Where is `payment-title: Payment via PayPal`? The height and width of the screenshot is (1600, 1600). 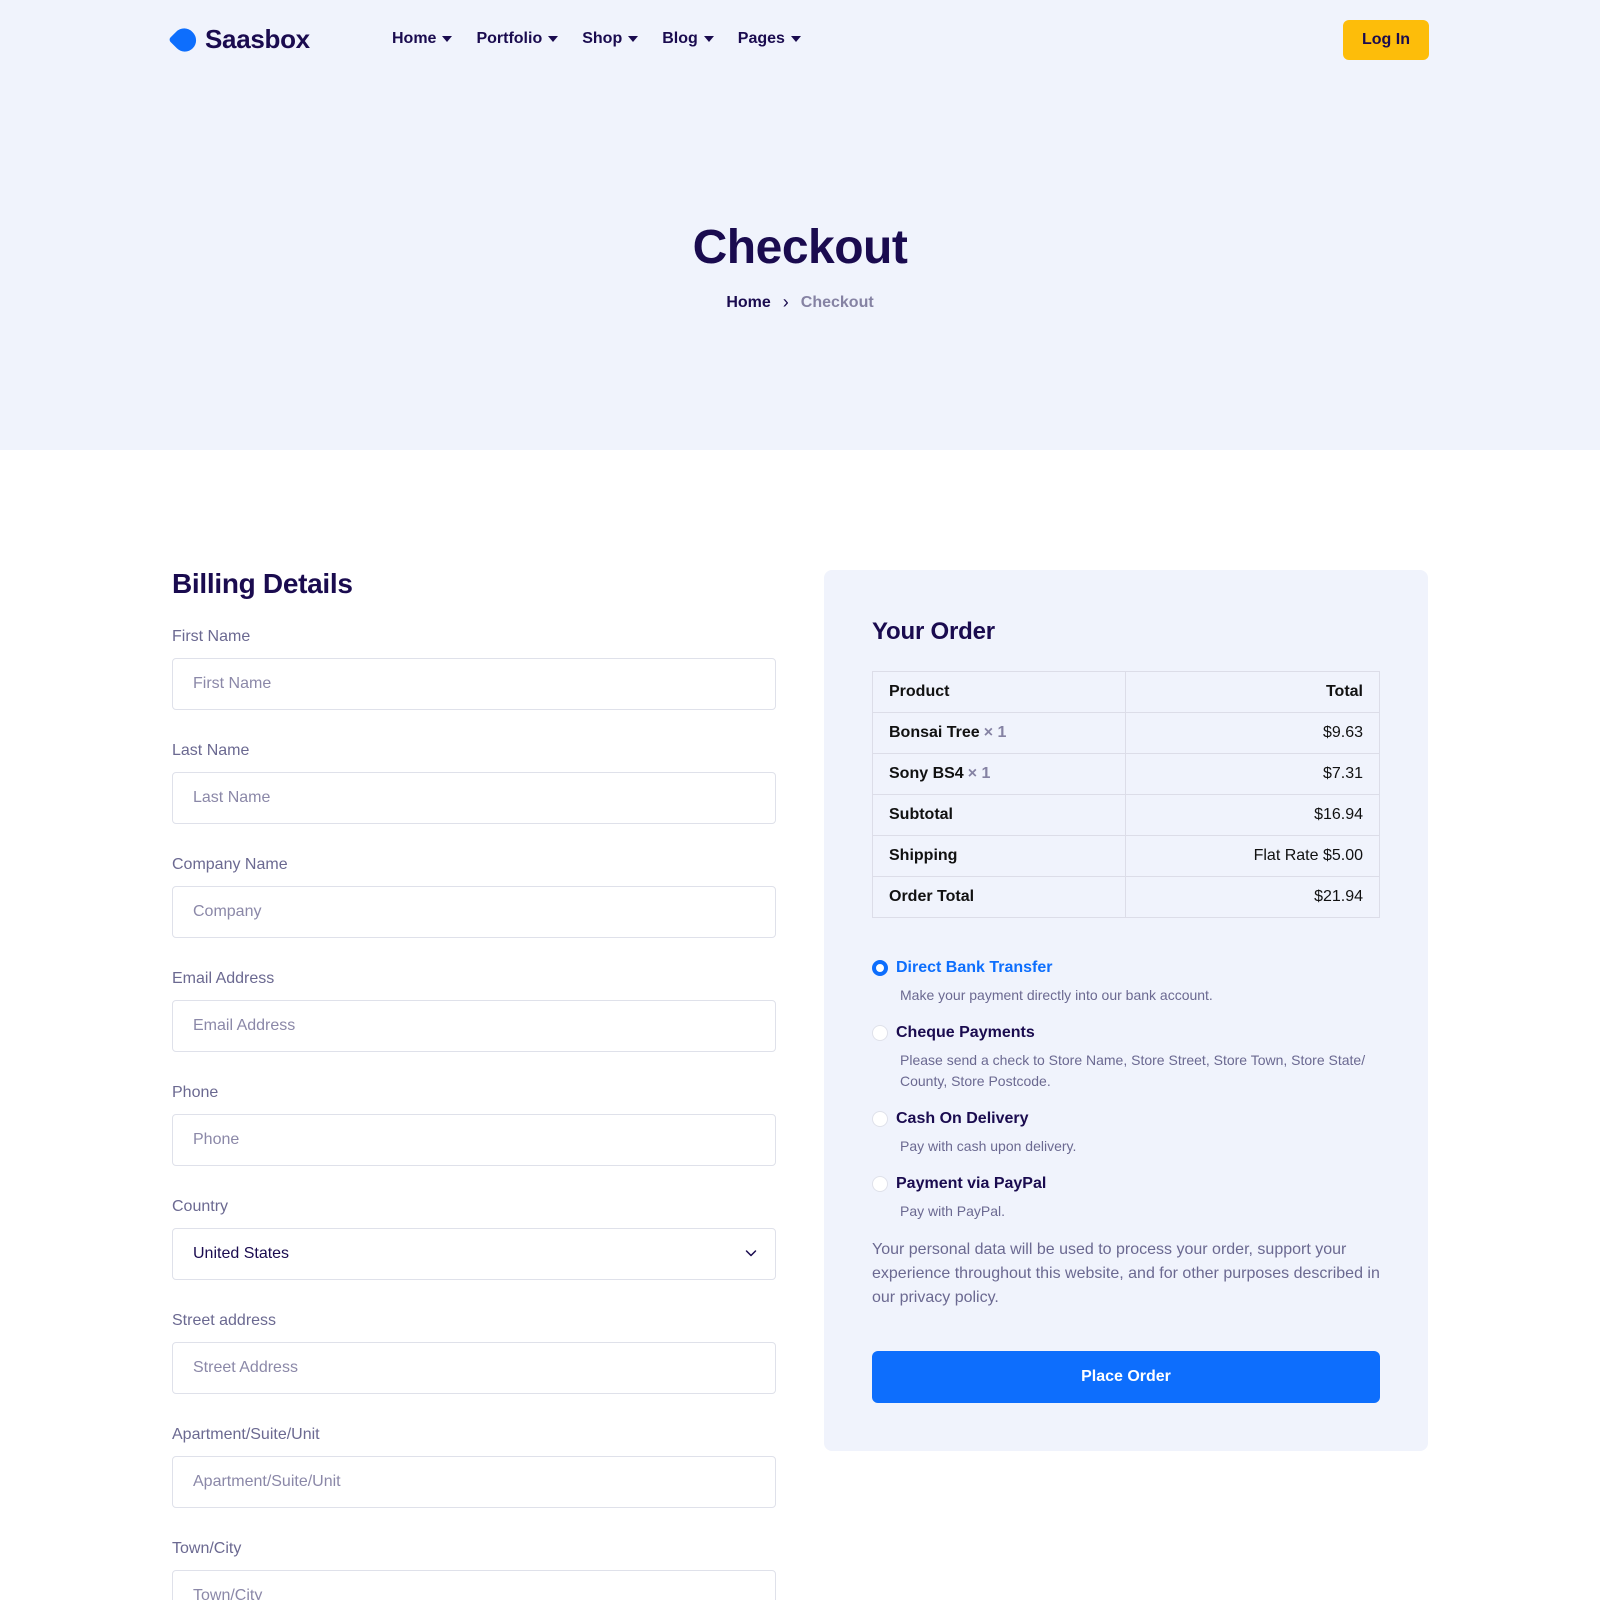 payment-title: Payment via PayPal is located at coordinates (971, 1183).